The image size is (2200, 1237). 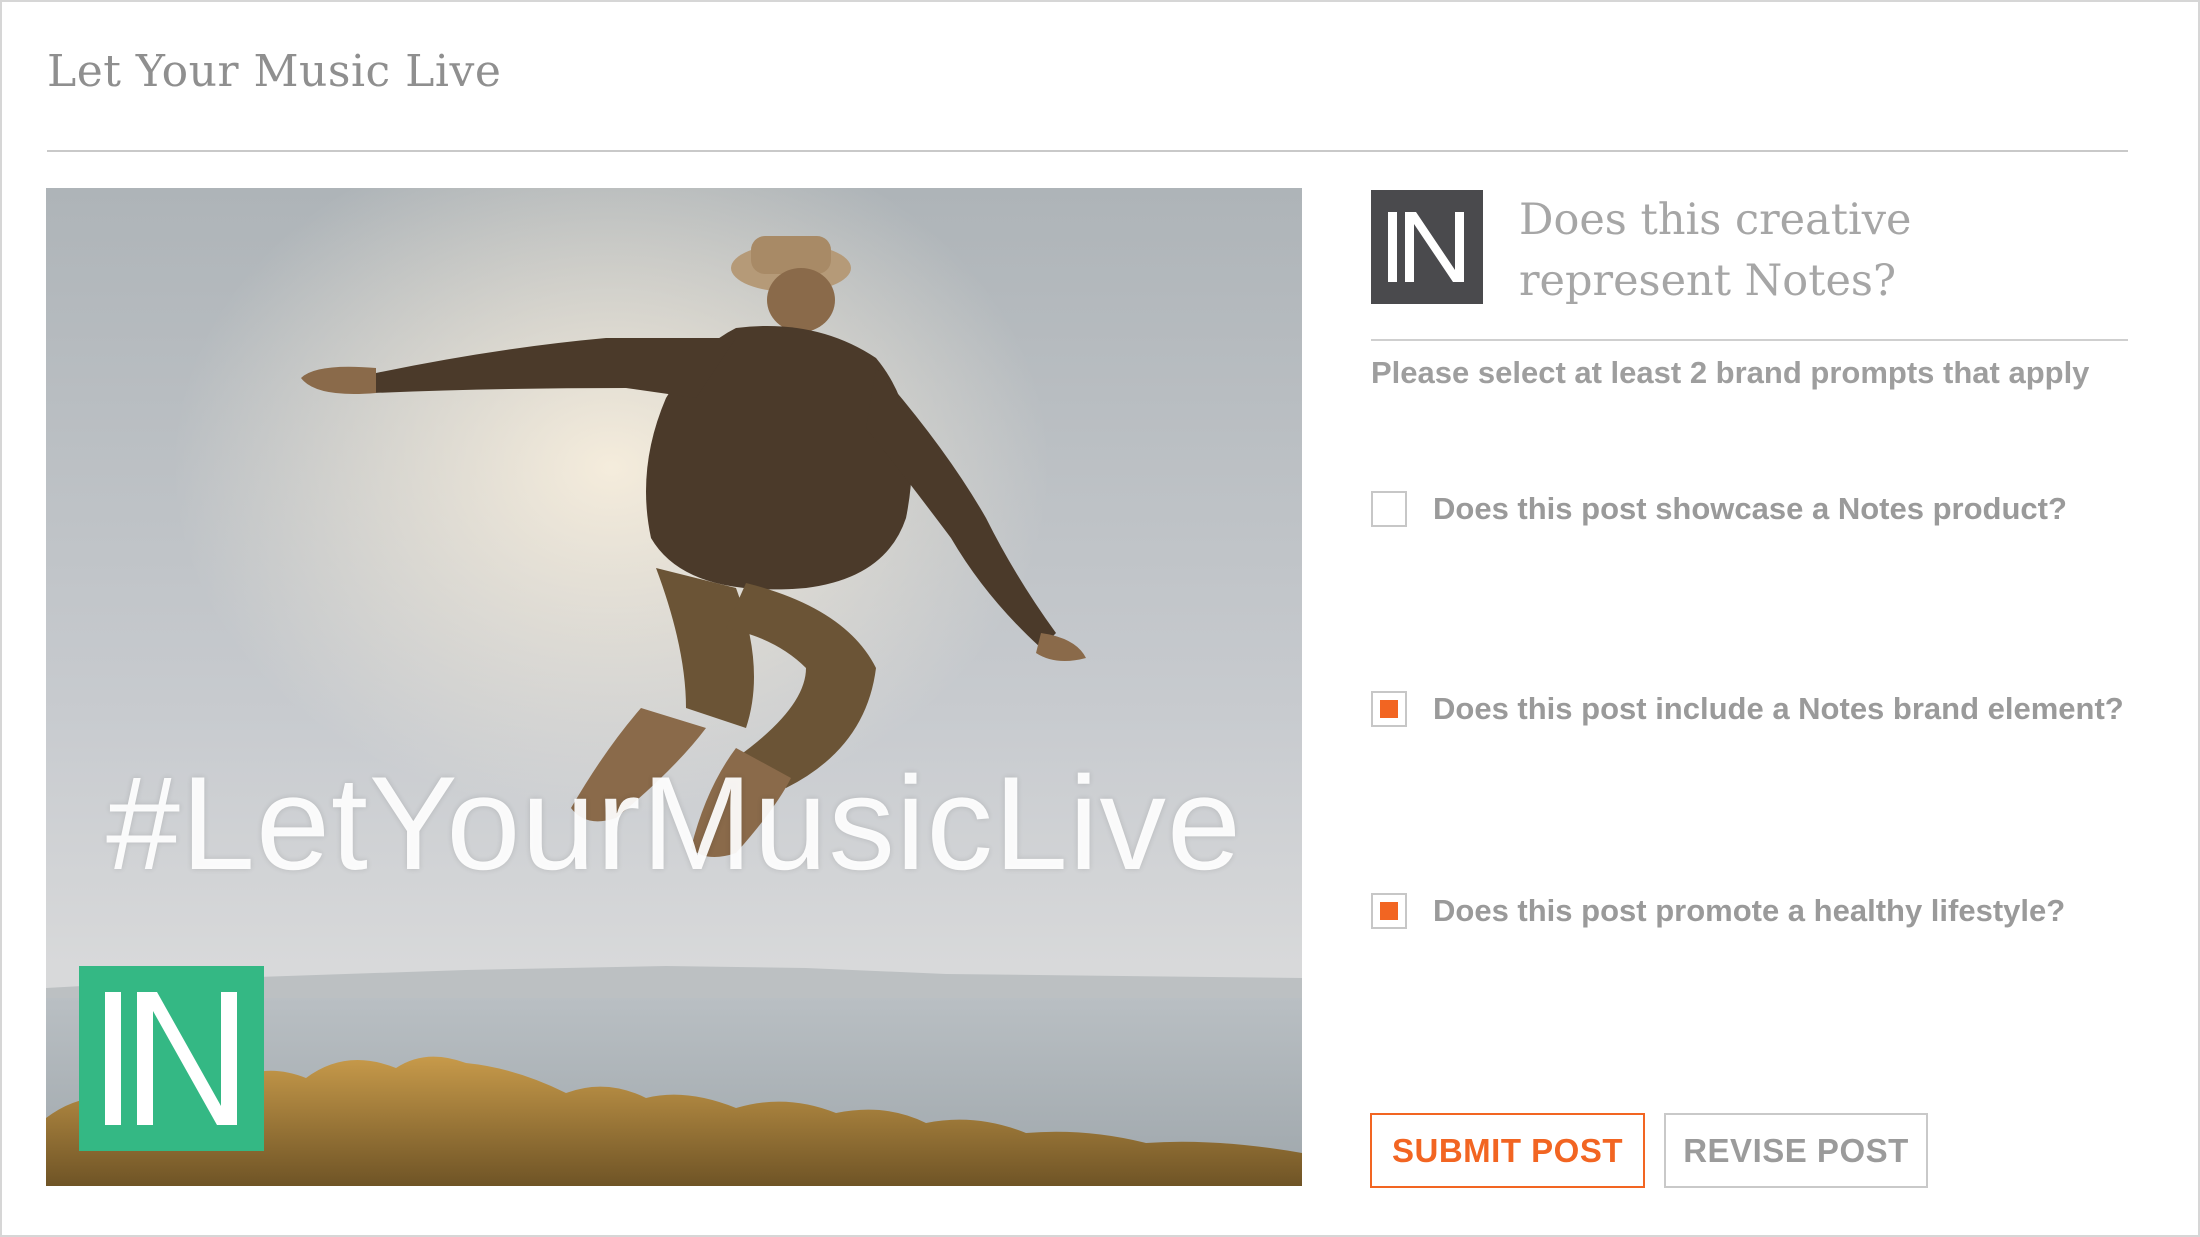 I want to click on checkbox-healthy-lifestyle, so click(x=1389, y=911).